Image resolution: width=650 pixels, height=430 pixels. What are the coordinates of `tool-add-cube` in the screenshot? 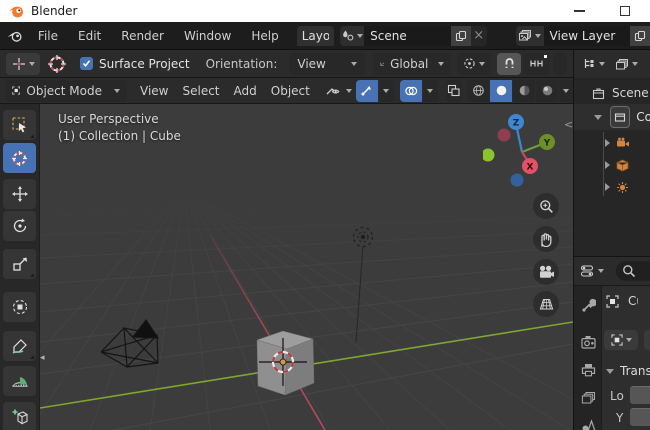 It's located at (19, 416).